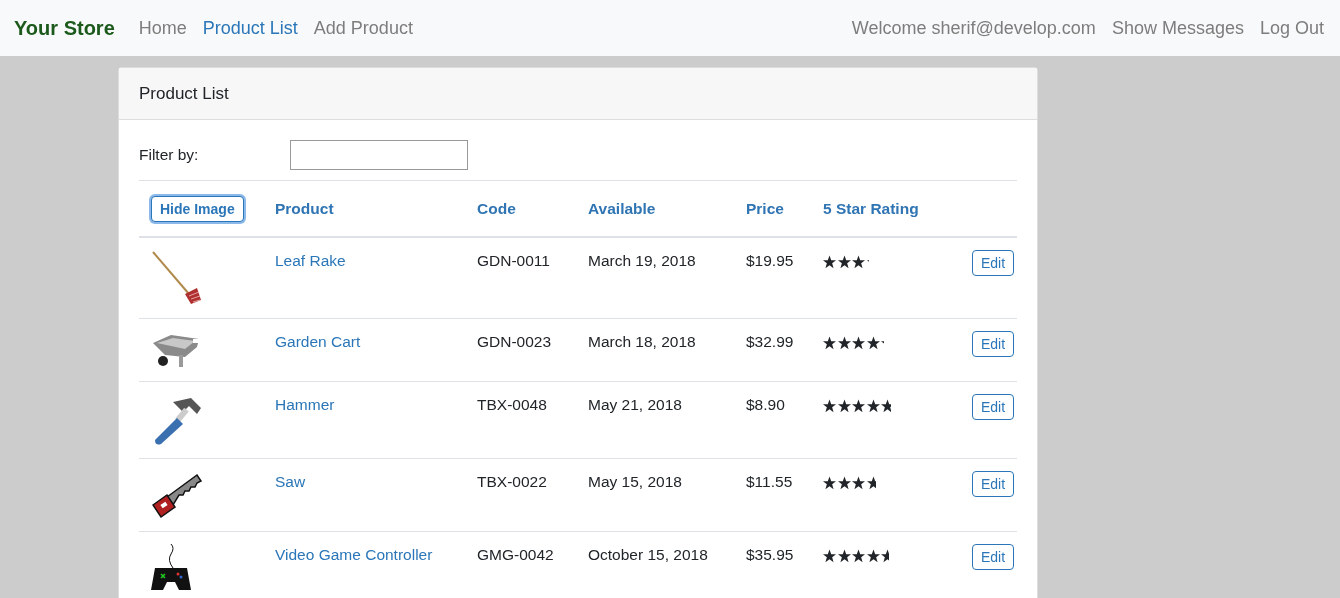  What do you see at coordinates (770, 554) in the screenshot?
I see `table-cell: $35.95` at bounding box center [770, 554].